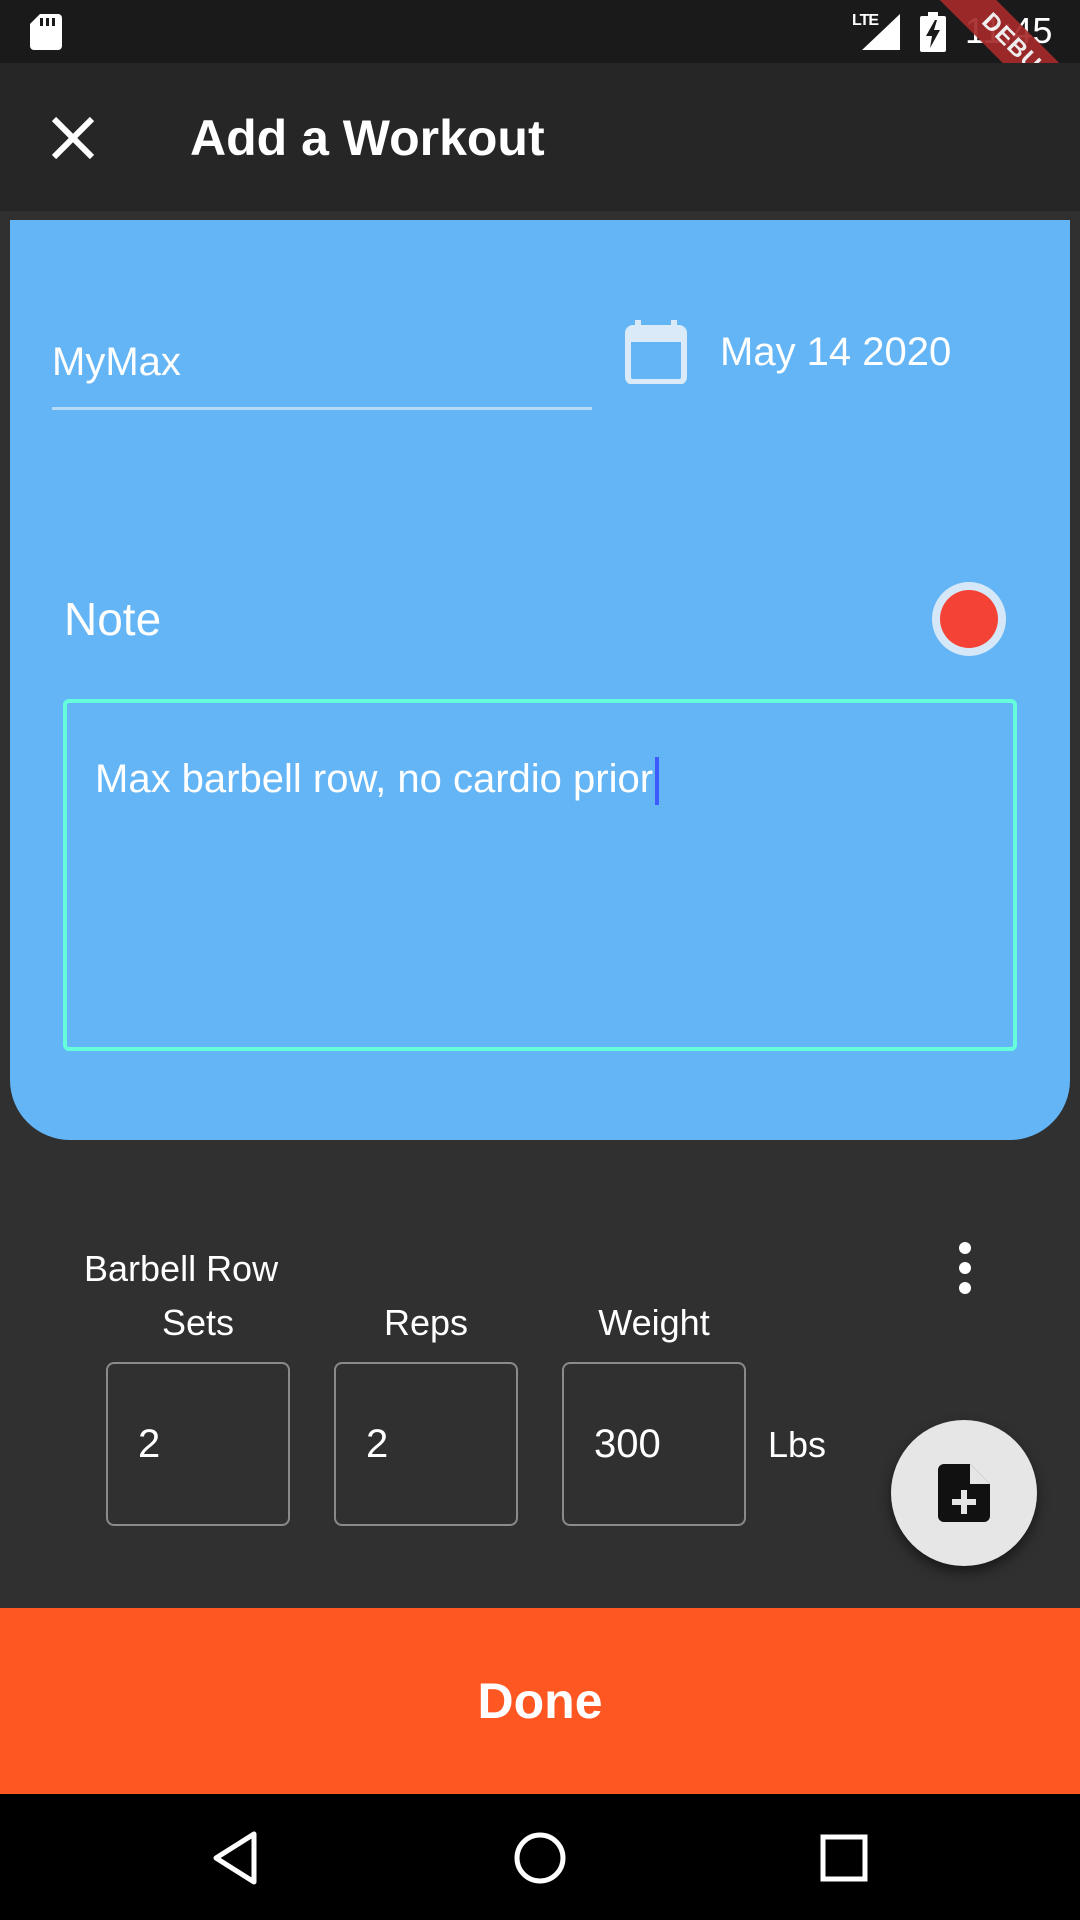 The width and height of the screenshot is (1080, 1920). I want to click on close-button, so click(73, 138).